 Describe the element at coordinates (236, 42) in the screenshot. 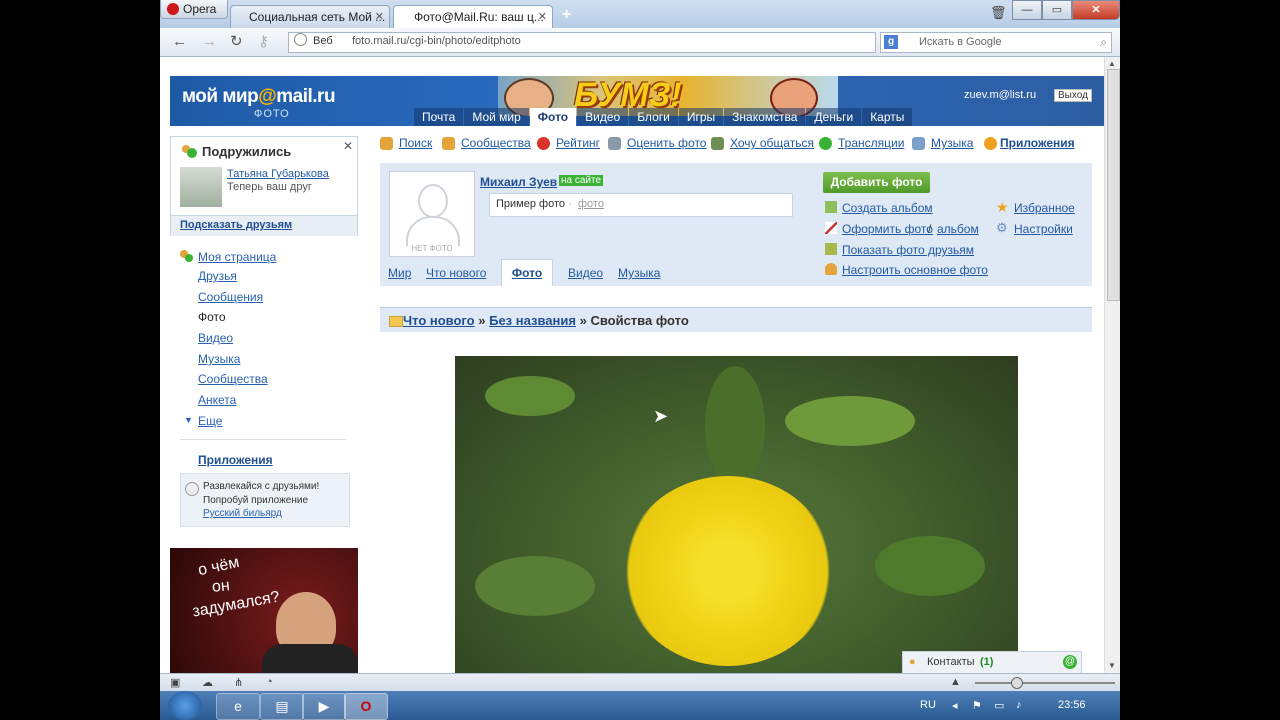

I see `reload-icon: ↻` at that location.